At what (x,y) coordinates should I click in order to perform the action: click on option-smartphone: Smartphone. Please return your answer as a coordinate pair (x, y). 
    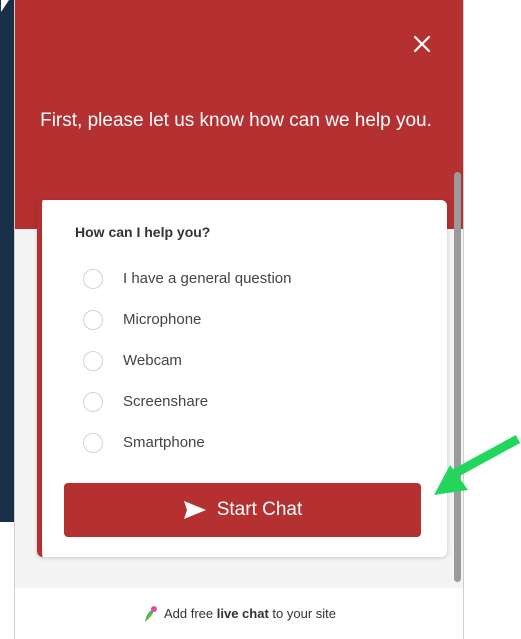
    Looking at the image, I should click on (187, 442).